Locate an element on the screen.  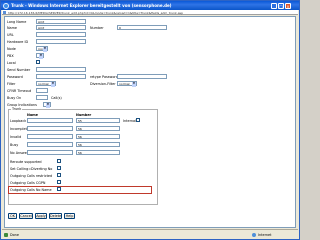
reroute-supported-checkbox is located at coordinates (59, 161).